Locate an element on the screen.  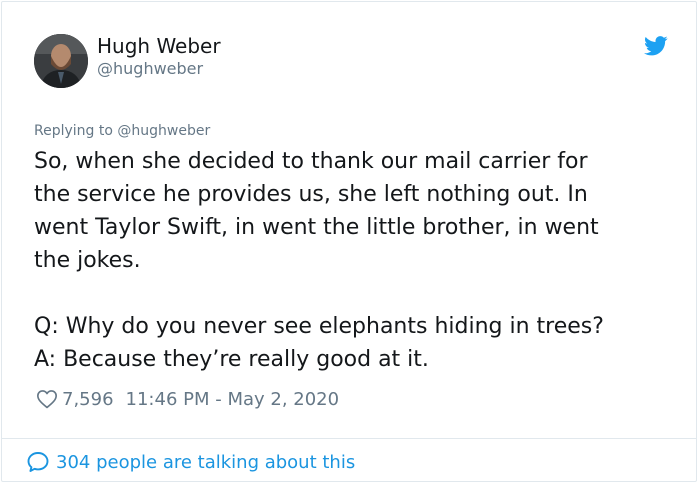
display-name: Hugh Weber is located at coordinates (159, 46).